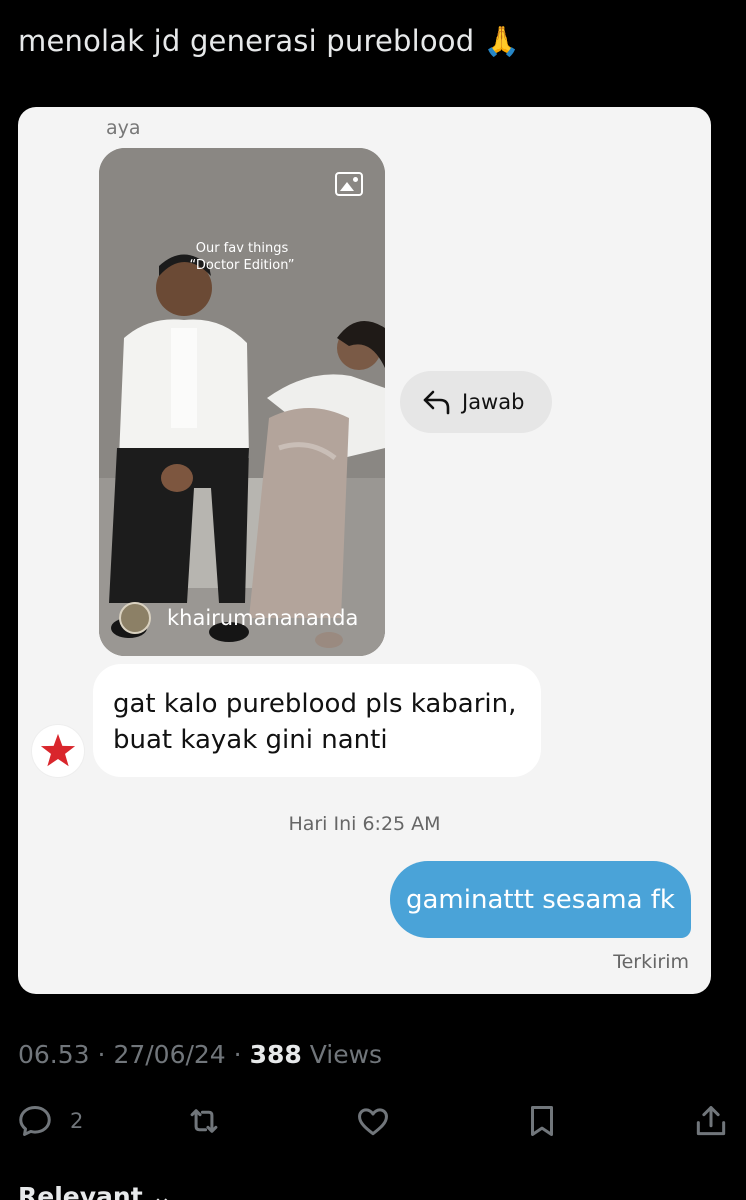 The width and height of the screenshot is (746, 1200). Describe the element at coordinates (436, 402) in the screenshot. I see `reply-arrow-icon` at that location.